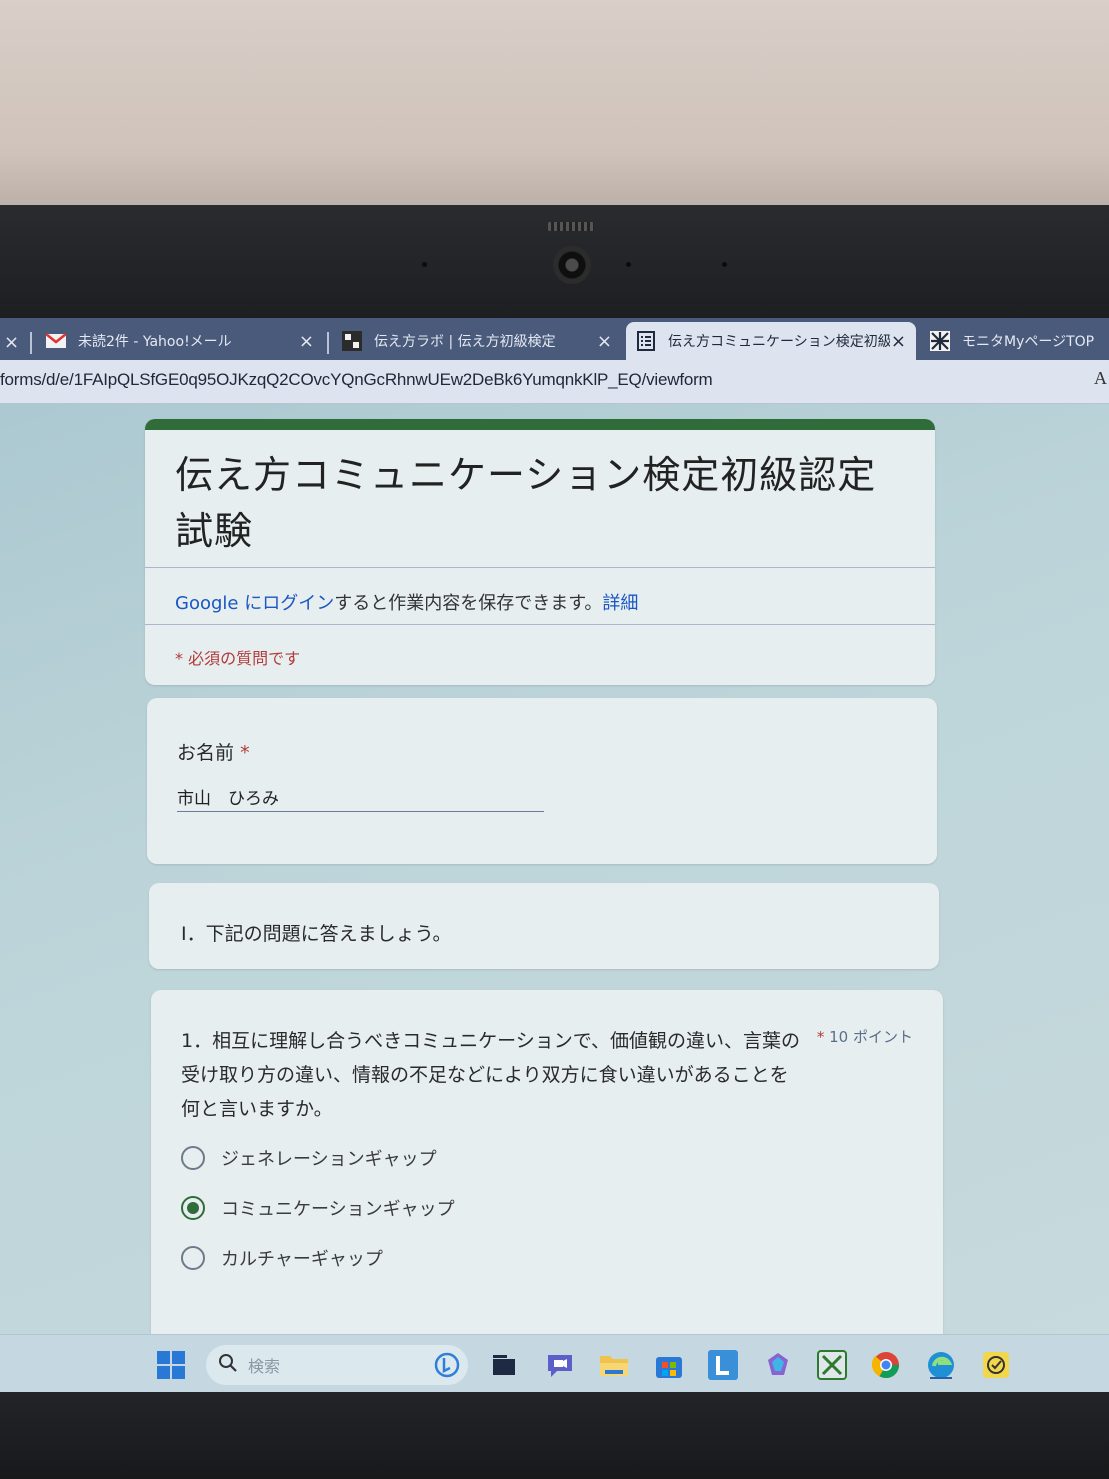 The image size is (1109, 1479). What do you see at coordinates (468, 603) in the screenshot?
I see `login-notice-text: すると作業内容を保存できます。` at bounding box center [468, 603].